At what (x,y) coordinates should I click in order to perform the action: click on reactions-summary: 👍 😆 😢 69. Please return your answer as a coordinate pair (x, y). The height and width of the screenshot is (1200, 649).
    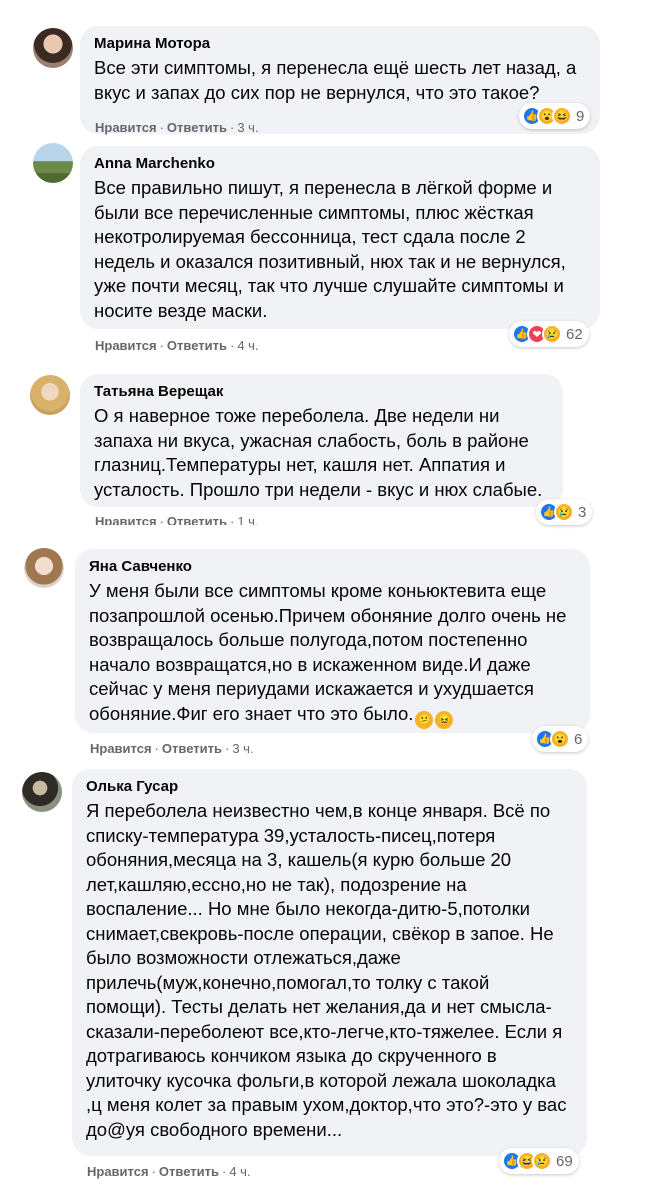
    Looking at the image, I should click on (539, 1161).